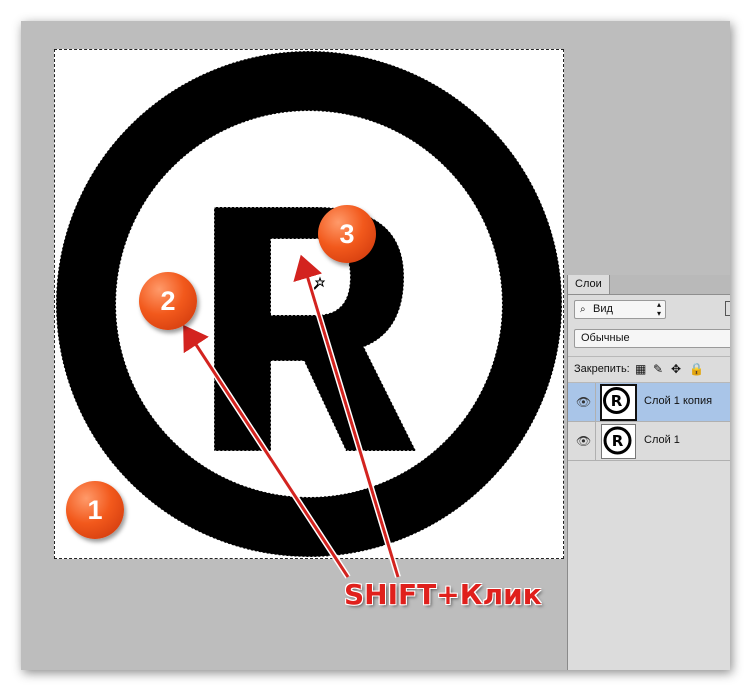  Describe the element at coordinates (95, 510) in the screenshot. I see `step-badge-1: 1` at that location.